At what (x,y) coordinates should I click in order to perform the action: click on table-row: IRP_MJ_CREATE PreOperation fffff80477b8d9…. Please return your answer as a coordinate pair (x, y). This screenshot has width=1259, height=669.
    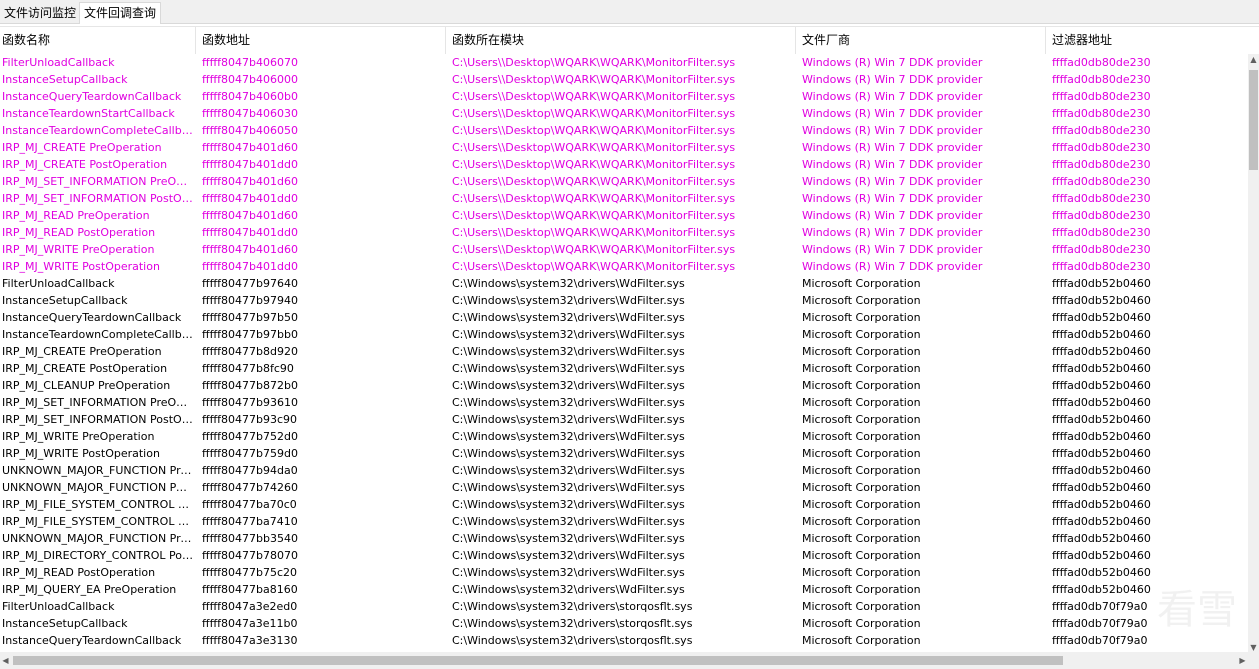
    Looking at the image, I should click on (624, 351).